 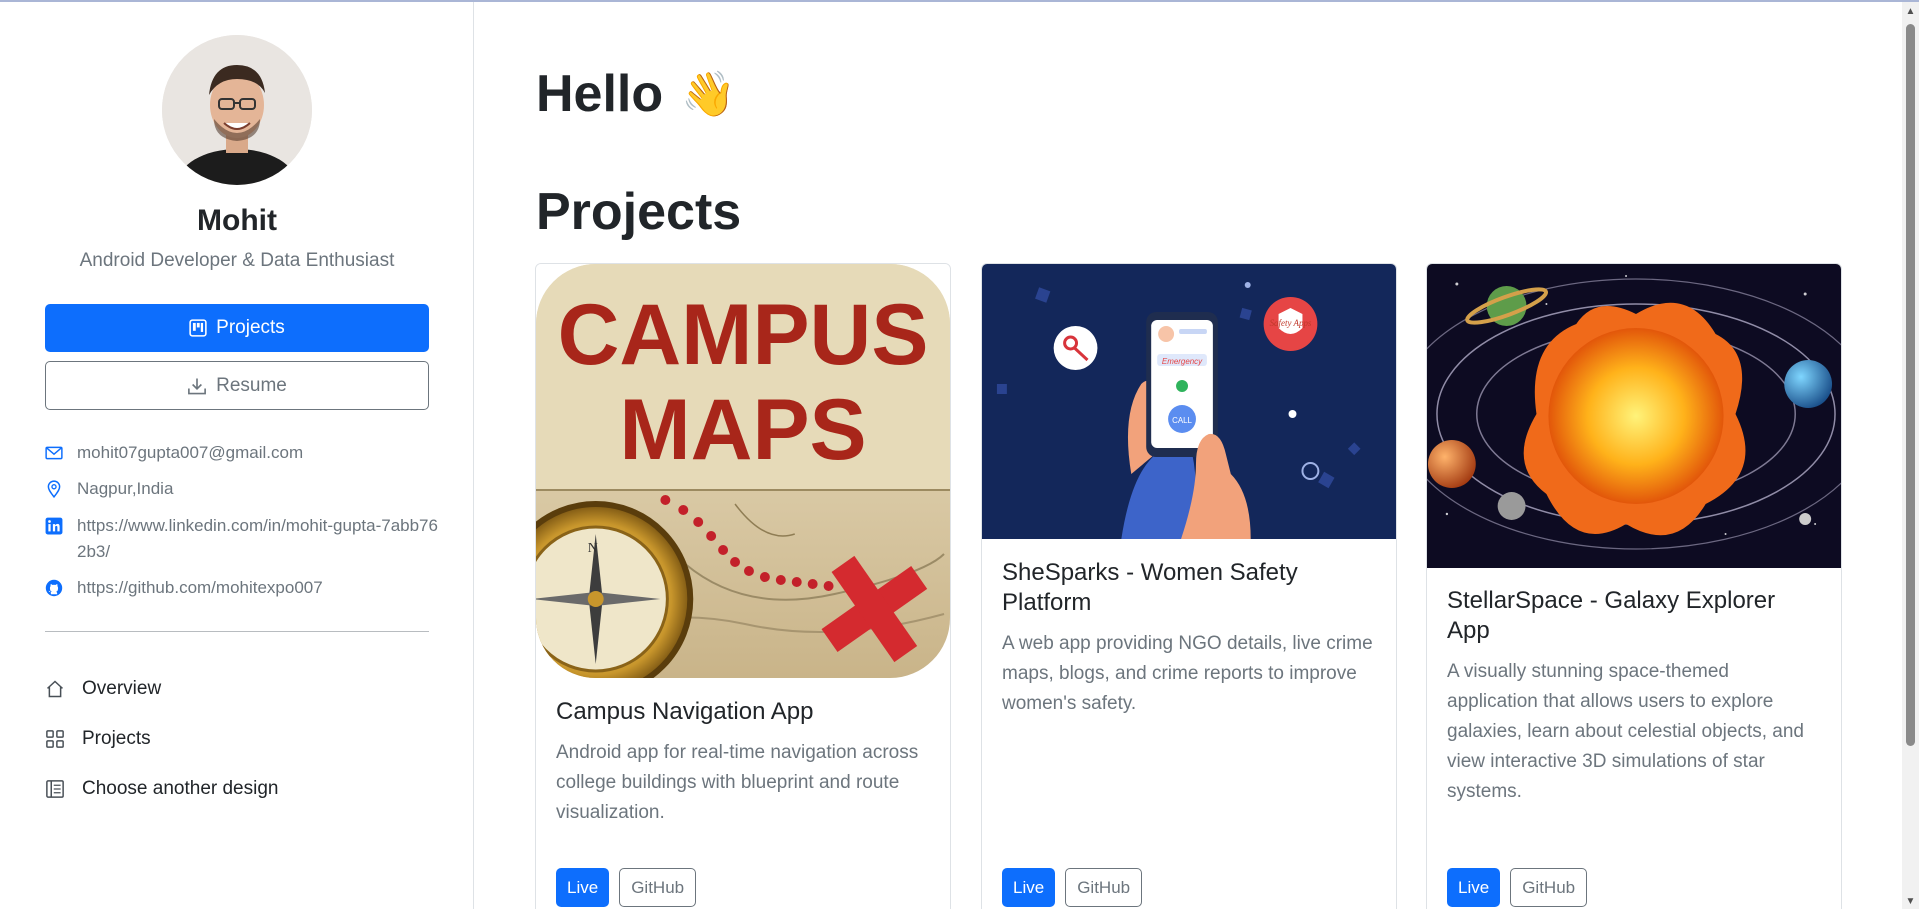 I want to click on campus-image-text-1: CAMPUS, so click(x=743, y=335).